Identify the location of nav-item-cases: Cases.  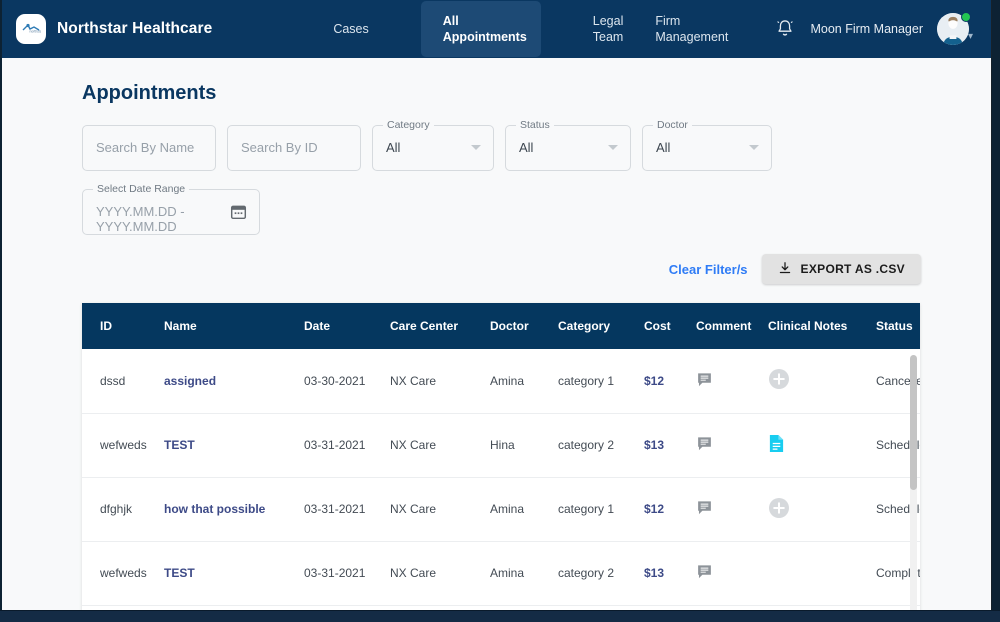
(350, 29).